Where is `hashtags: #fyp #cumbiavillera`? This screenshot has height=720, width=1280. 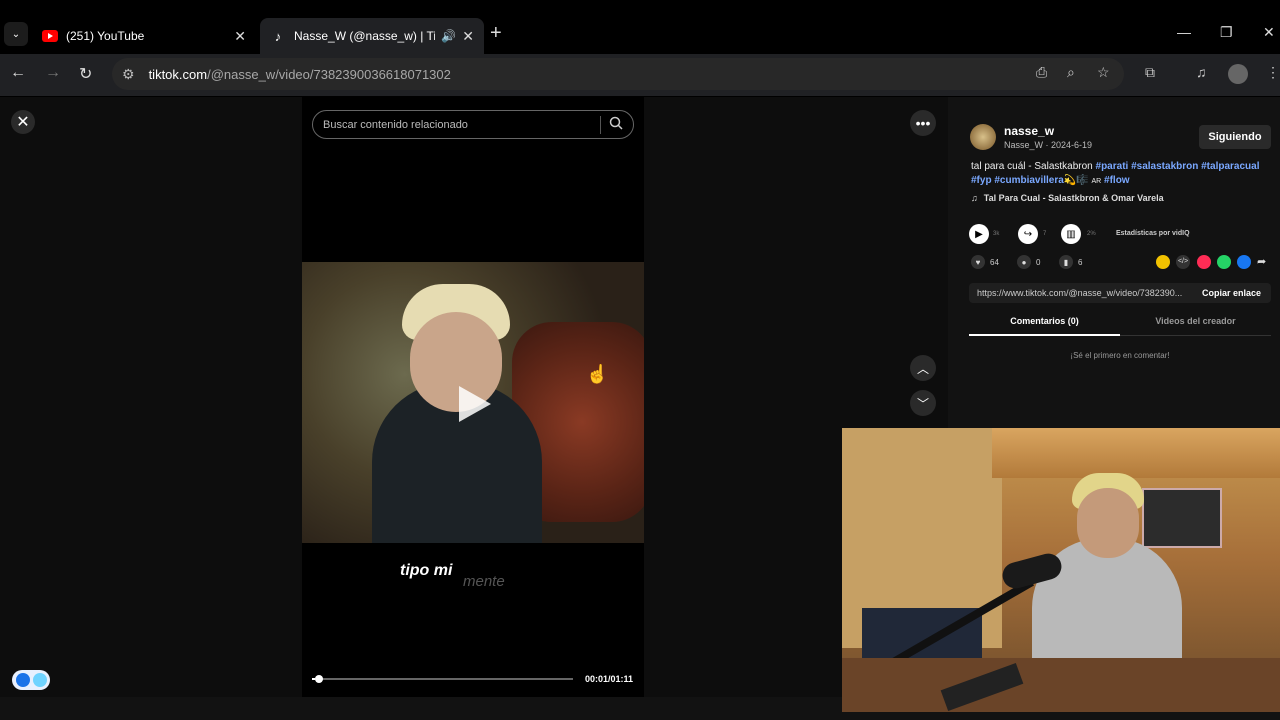
hashtags: #fyp #cumbiavillera is located at coordinates (1017, 180).